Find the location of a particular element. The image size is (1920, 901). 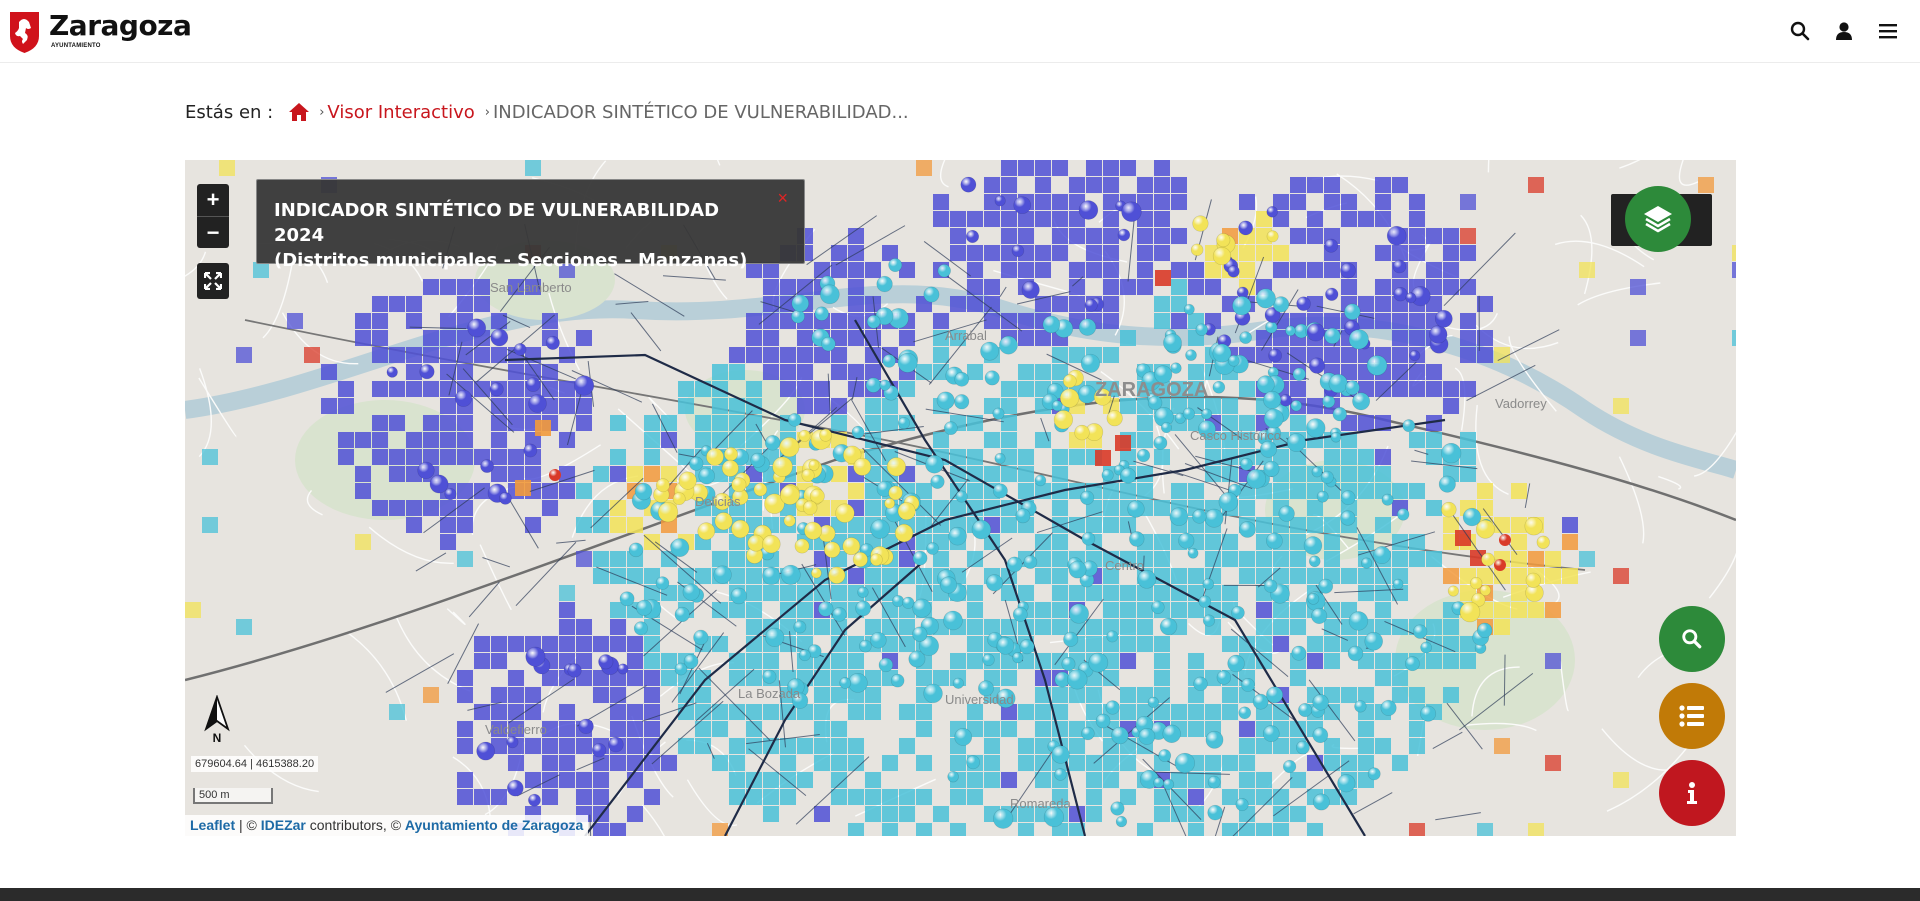

layers-control is located at coordinates (1661, 219).